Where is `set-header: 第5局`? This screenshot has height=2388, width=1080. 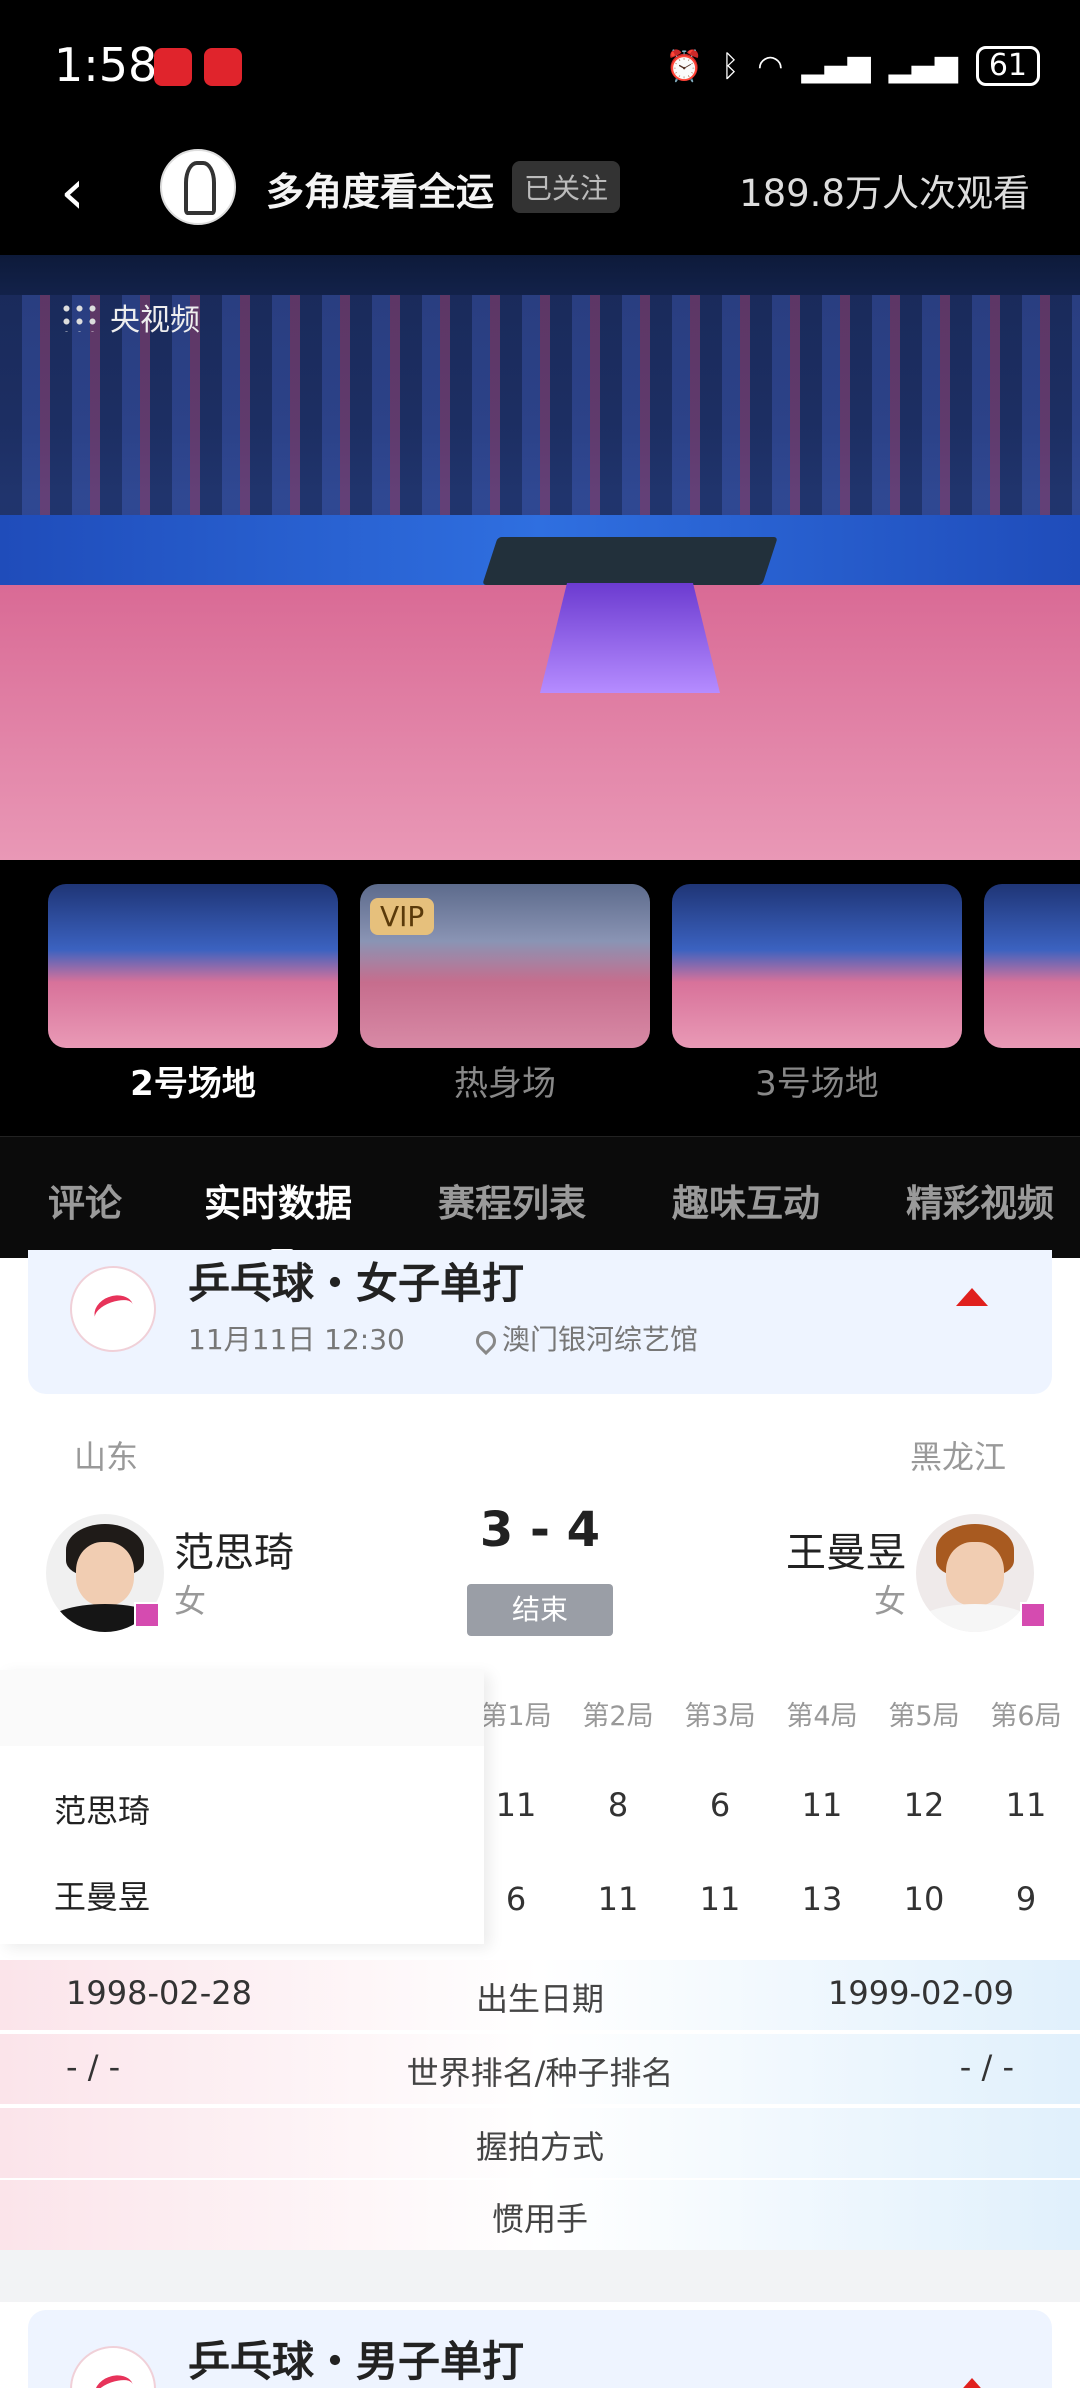
set-header: 第5局 is located at coordinates (924, 1716).